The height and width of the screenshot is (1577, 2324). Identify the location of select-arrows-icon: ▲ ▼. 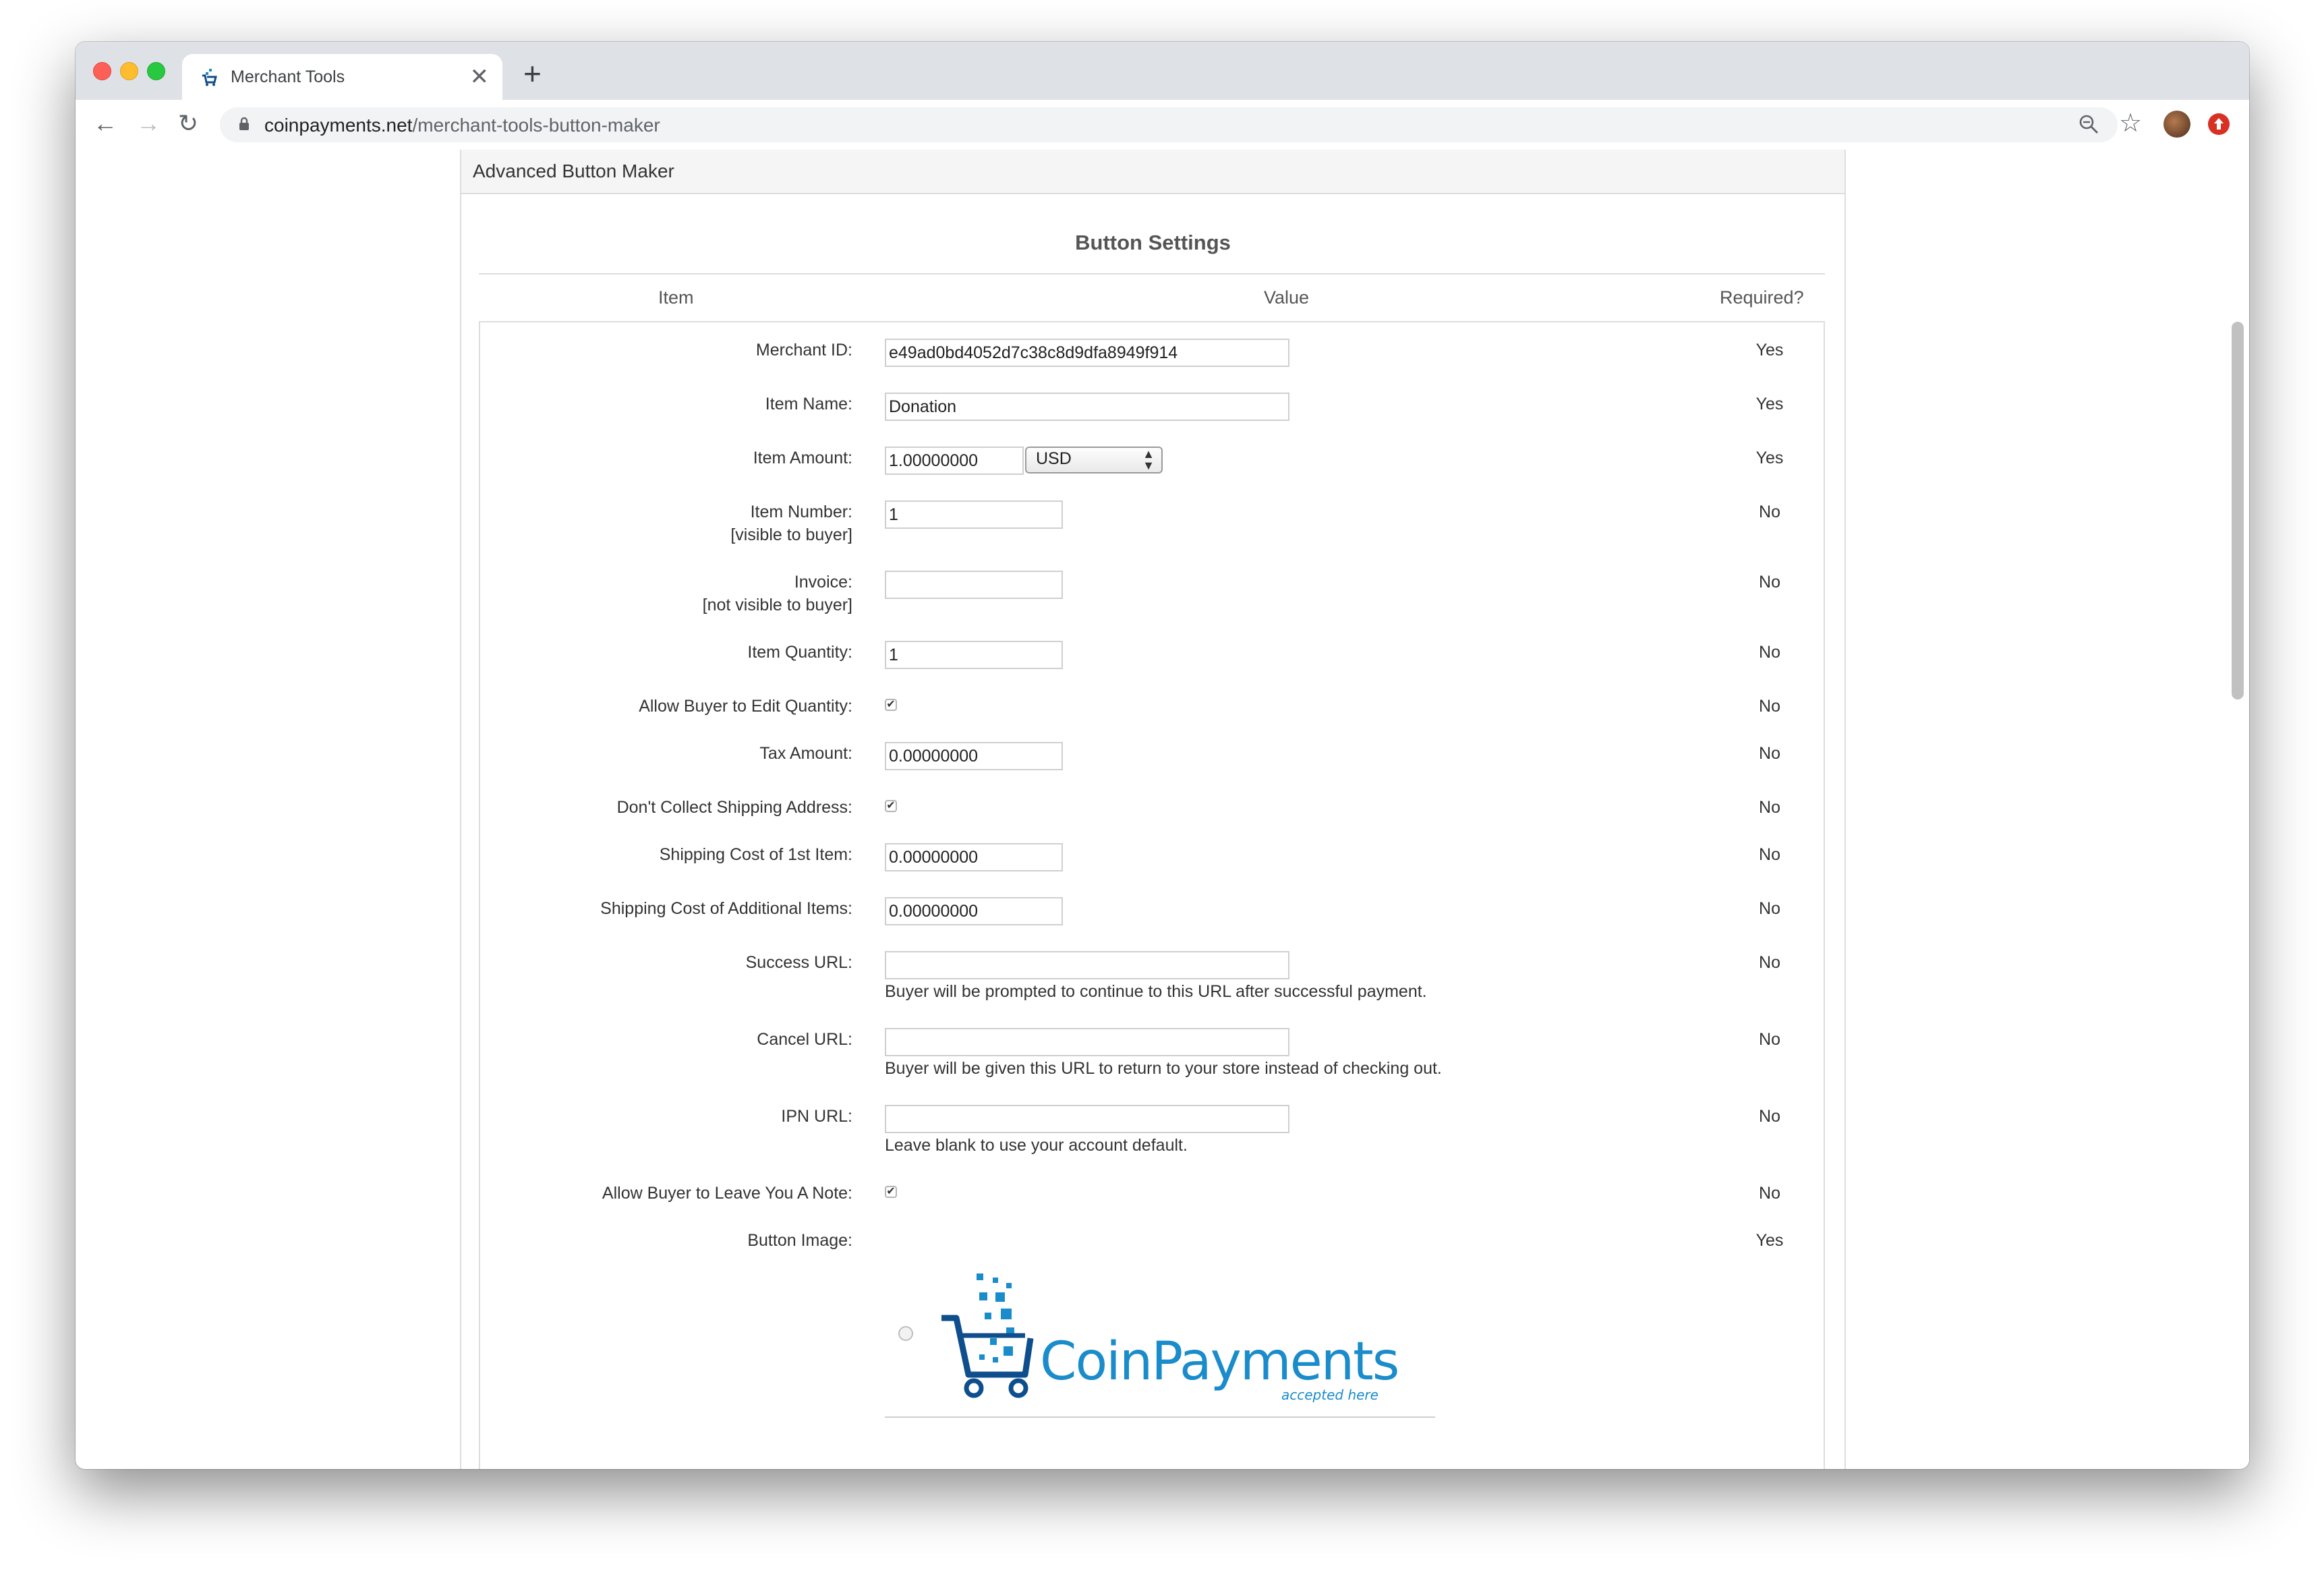
(1148, 459).